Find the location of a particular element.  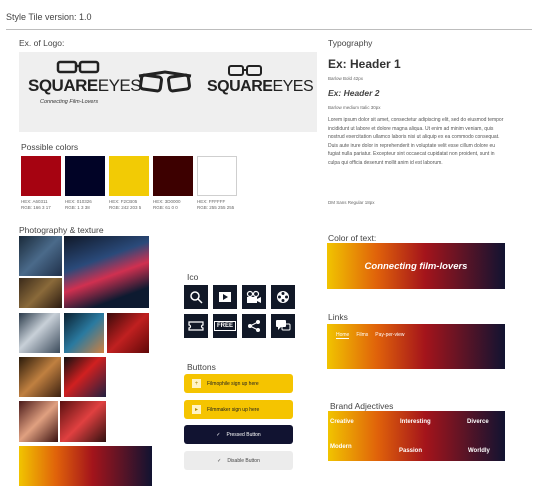

swatch-caption: HEX: A60311 RGB: 166 3 17 is located at coordinates (36, 204).